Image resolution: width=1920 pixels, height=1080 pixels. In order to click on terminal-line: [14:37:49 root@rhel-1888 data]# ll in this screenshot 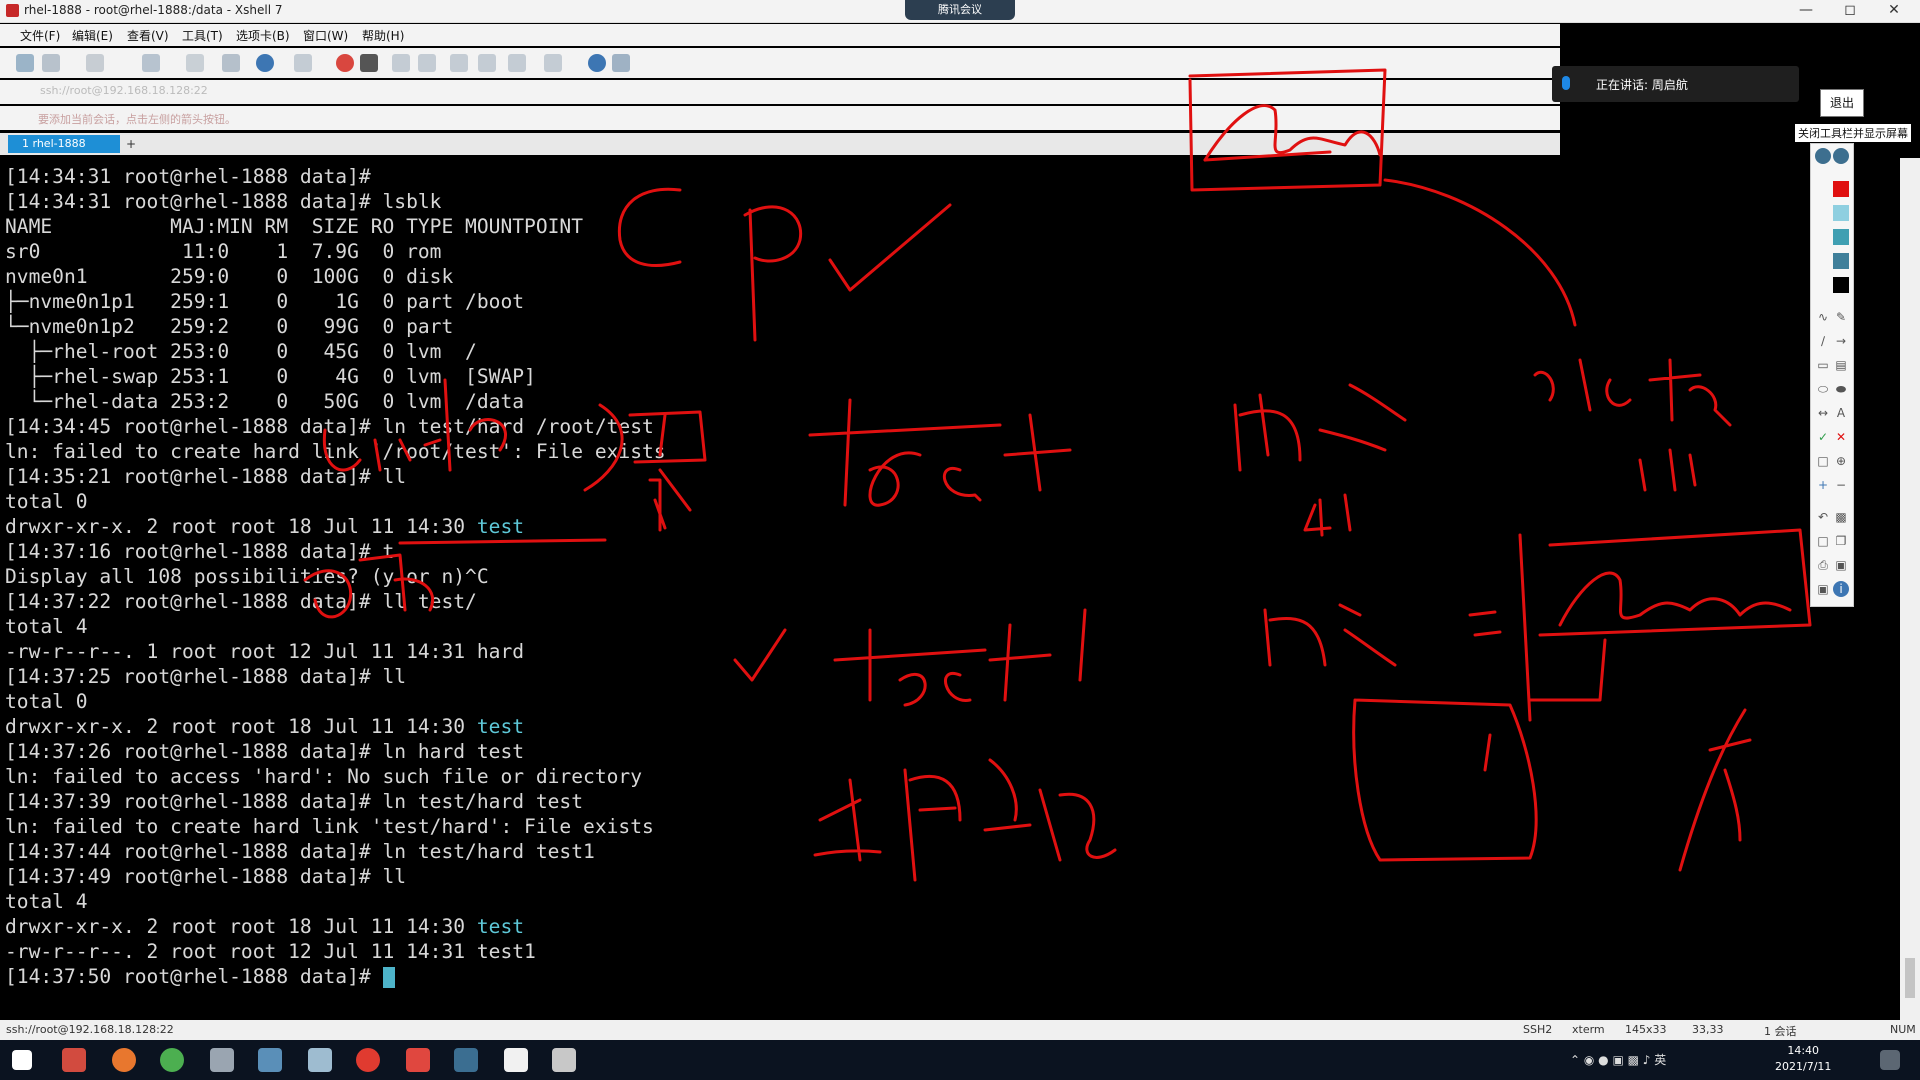, I will do `click(335, 876)`.